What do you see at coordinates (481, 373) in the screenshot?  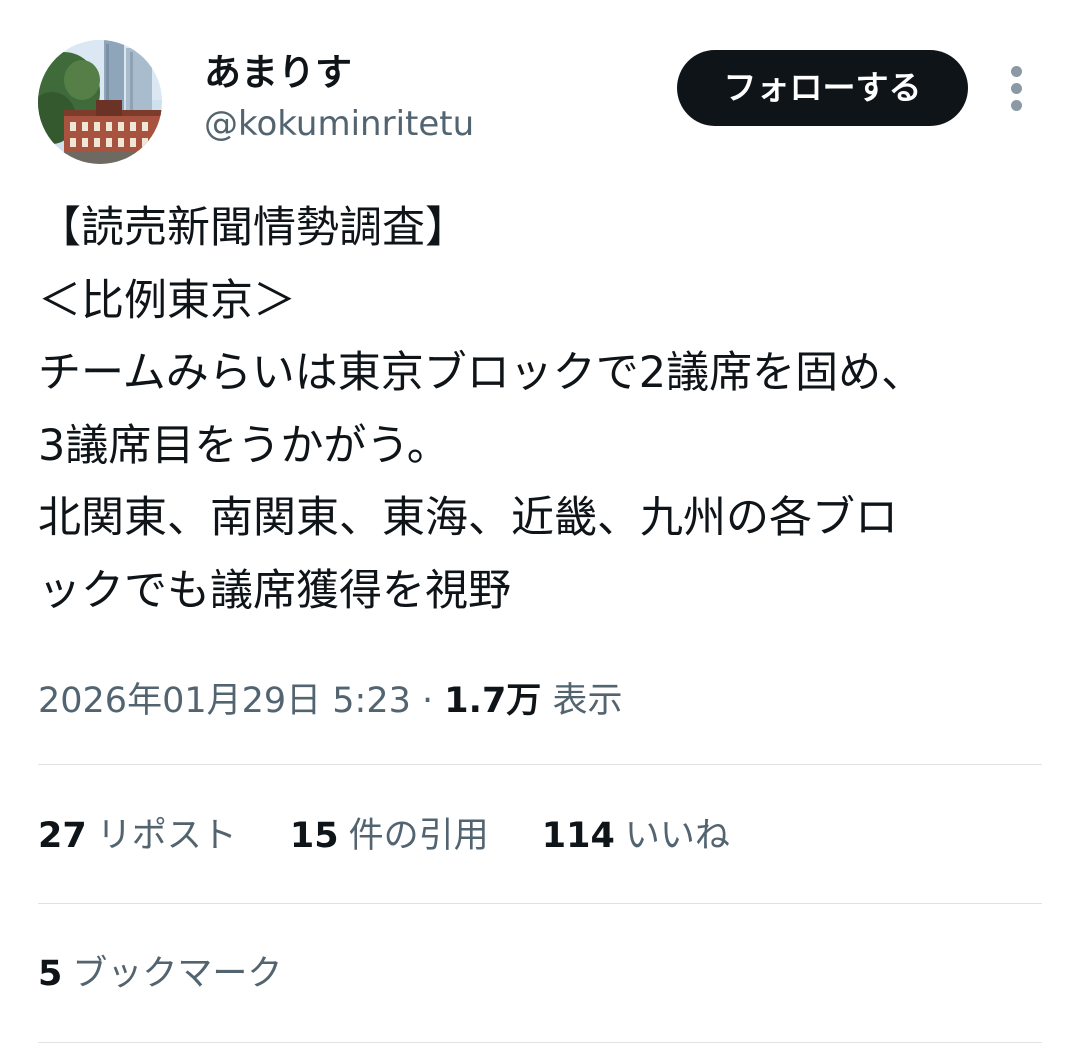 I see `tweet-text-line: チームみらいは東京ブロックで2議席を固め、` at bounding box center [481, 373].